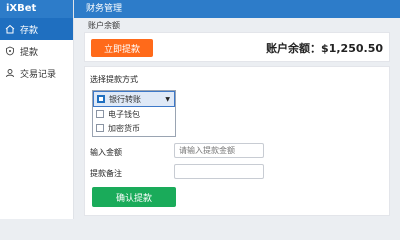 The width and height of the screenshot is (400, 240). I want to click on option-label: 银行转账, so click(125, 99).